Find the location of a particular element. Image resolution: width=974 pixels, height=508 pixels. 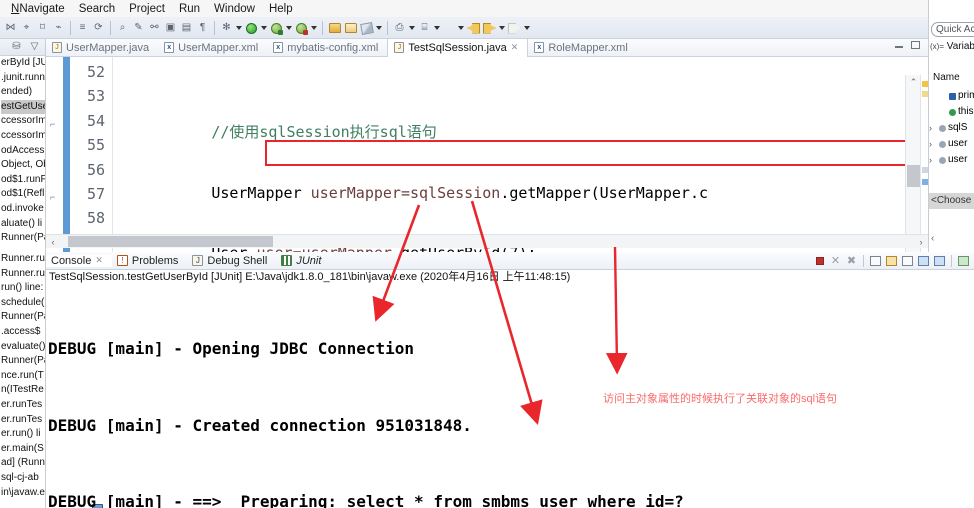

stack-row: sql-cj-ab is located at coordinates (23, 478).